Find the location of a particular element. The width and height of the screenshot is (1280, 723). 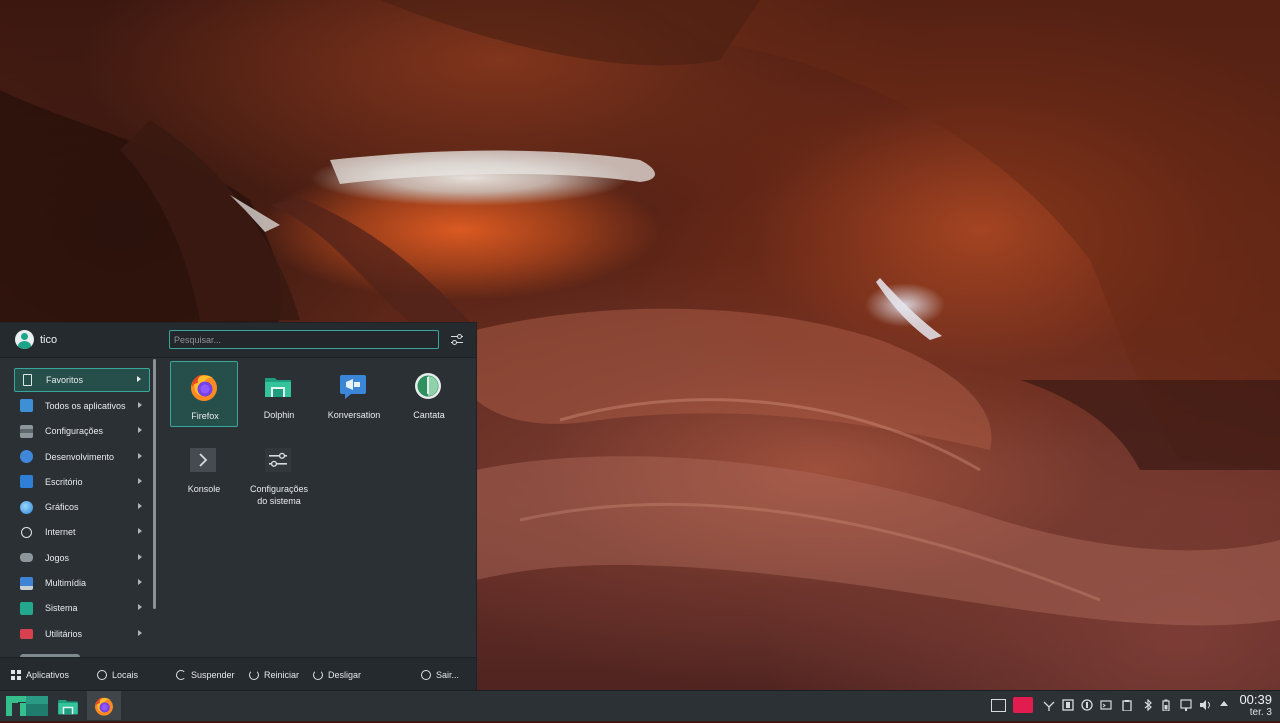

battery-icon is located at coordinates (1166, 705).